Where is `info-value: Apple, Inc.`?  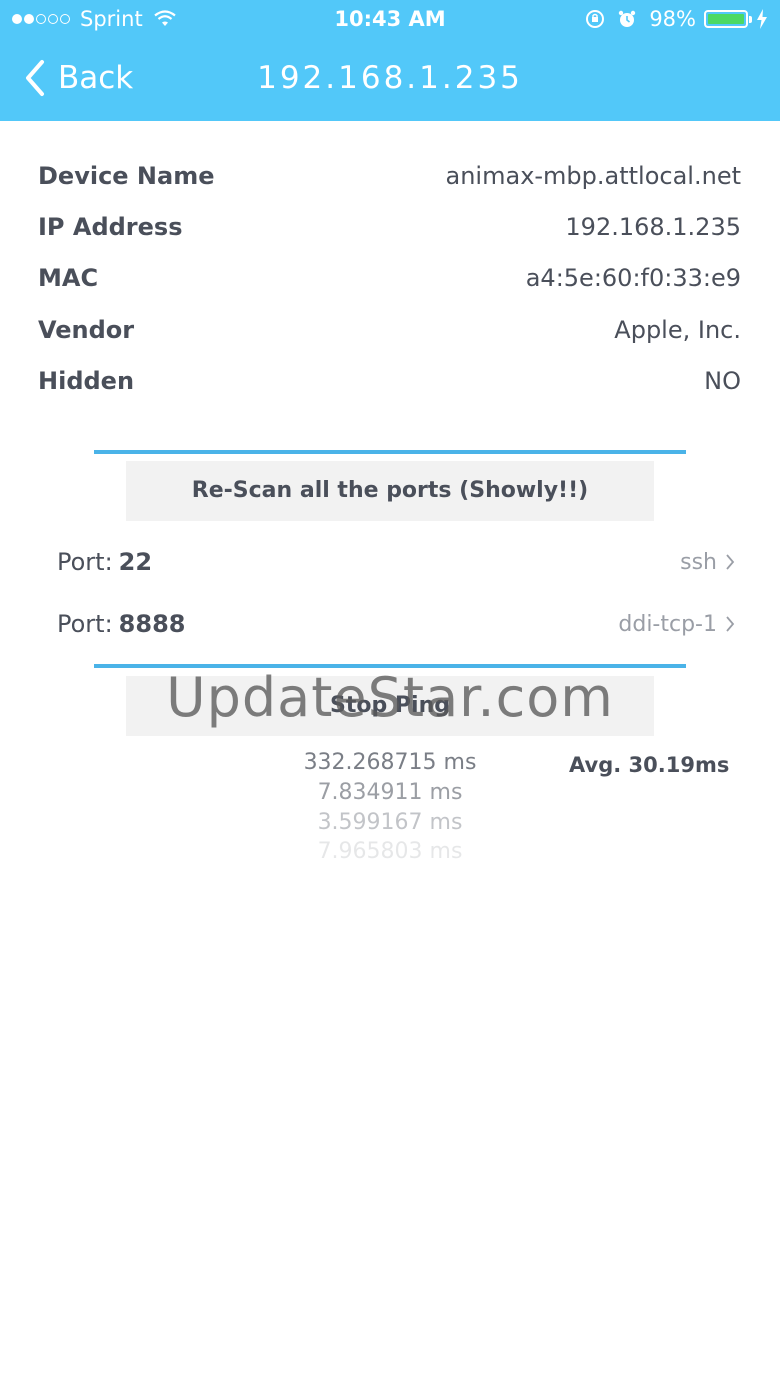
info-value: Apple, Inc. is located at coordinates (677, 330).